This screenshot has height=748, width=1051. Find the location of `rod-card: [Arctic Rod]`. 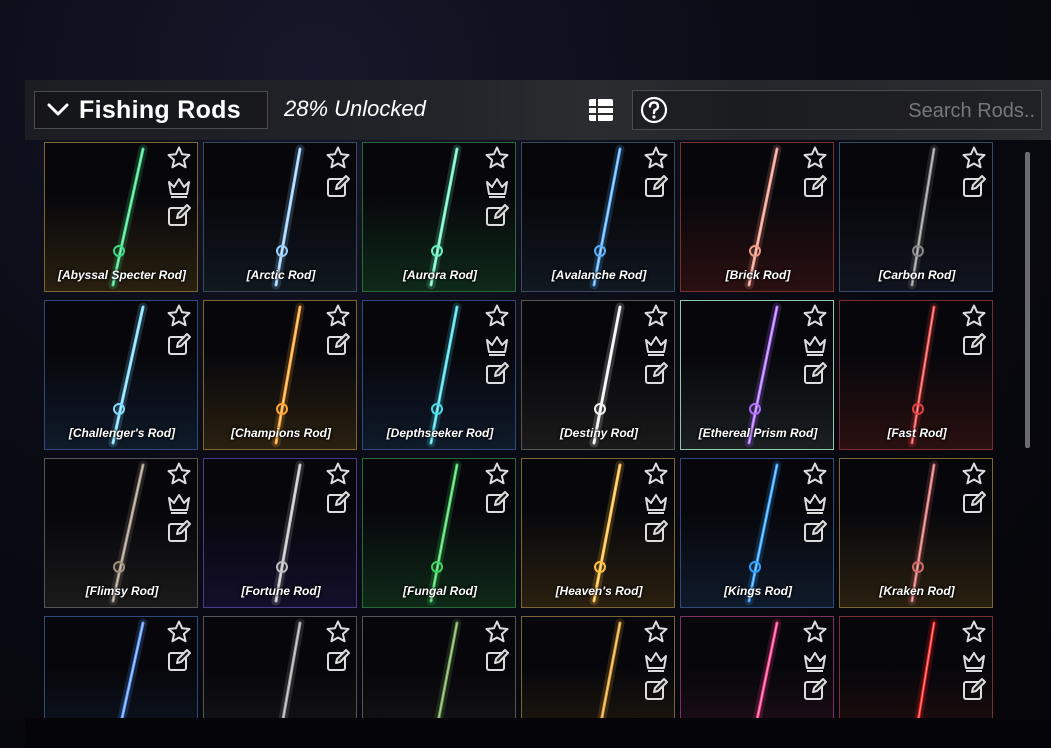

rod-card: [Arctic Rod] is located at coordinates (280, 217).